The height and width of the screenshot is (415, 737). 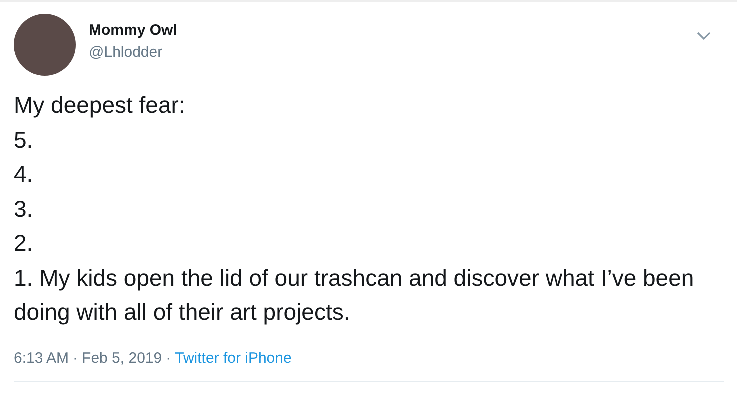 What do you see at coordinates (42, 358) in the screenshot?
I see `tweet-time: 6:13 AM` at bounding box center [42, 358].